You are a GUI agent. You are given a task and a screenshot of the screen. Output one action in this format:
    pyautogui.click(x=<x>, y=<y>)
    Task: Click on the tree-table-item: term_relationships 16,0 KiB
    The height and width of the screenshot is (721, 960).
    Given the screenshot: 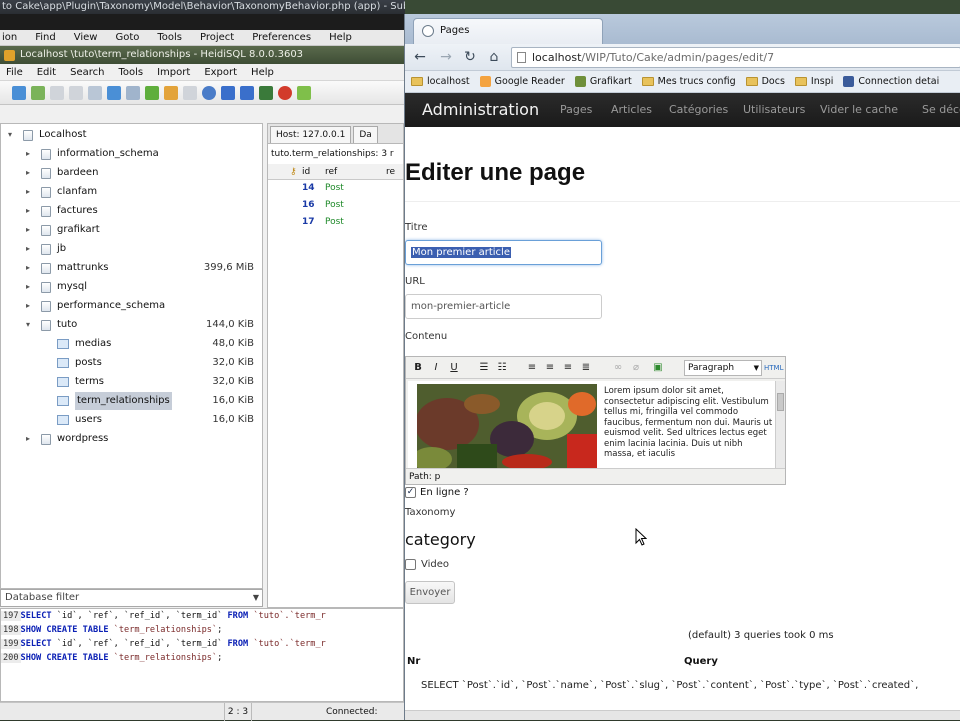 What is the action you would take?
    pyautogui.click(x=131, y=401)
    